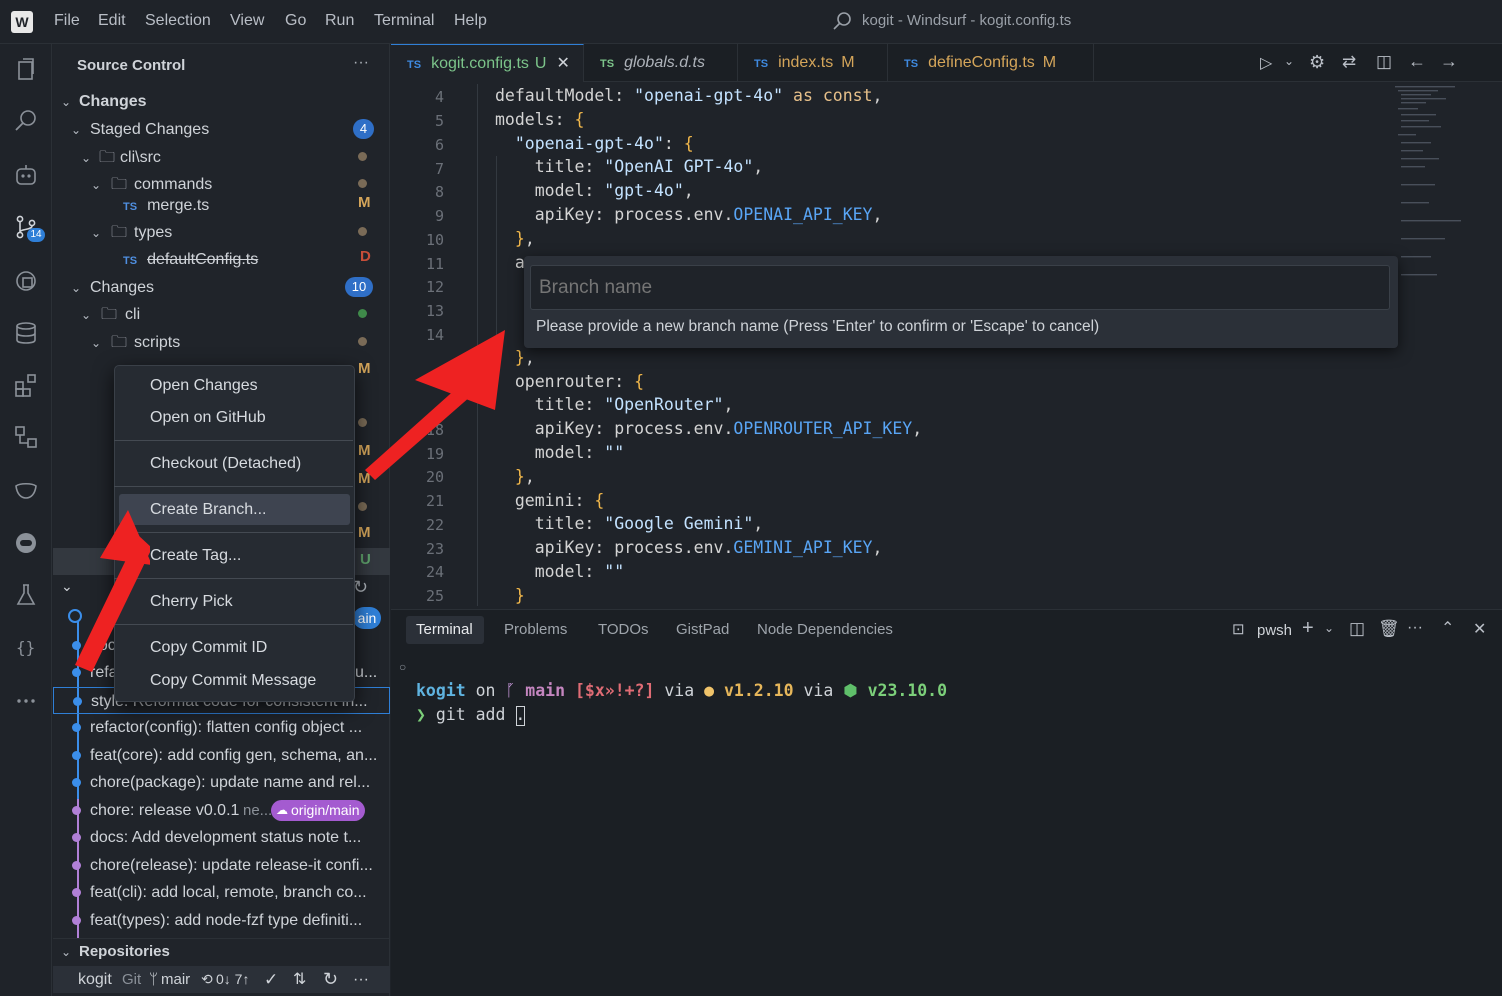  I want to click on close-panel-icon: ✕, so click(1479, 629).